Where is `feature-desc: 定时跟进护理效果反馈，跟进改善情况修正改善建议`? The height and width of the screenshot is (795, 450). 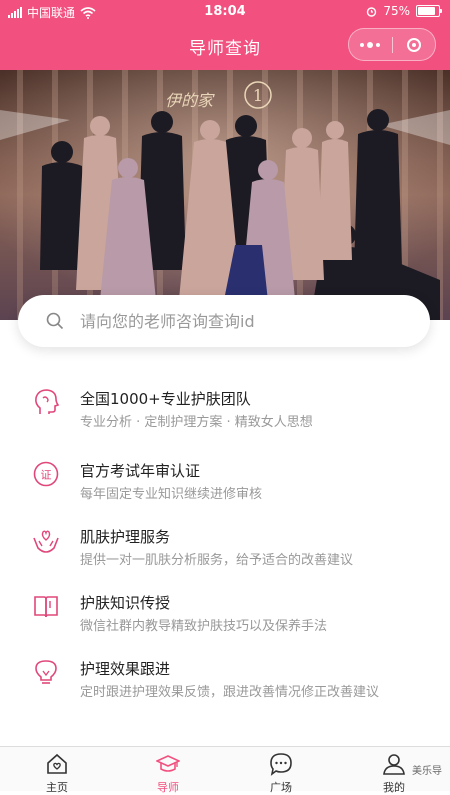
feature-desc: 定时跟进护理效果反馈，跟进改善情况修正改善建议 is located at coordinates (230, 692).